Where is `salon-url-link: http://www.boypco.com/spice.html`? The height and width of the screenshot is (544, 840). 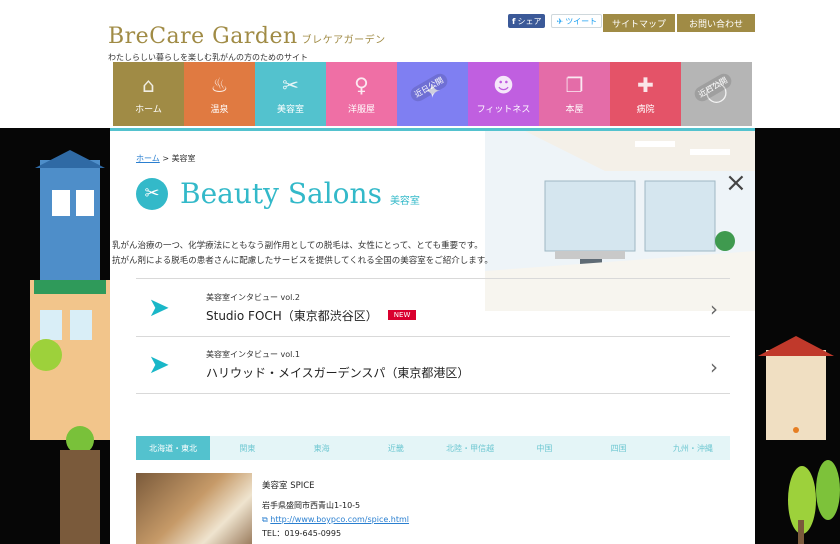 salon-url-link: http://www.boypco.com/spice.html is located at coordinates (339, 519).